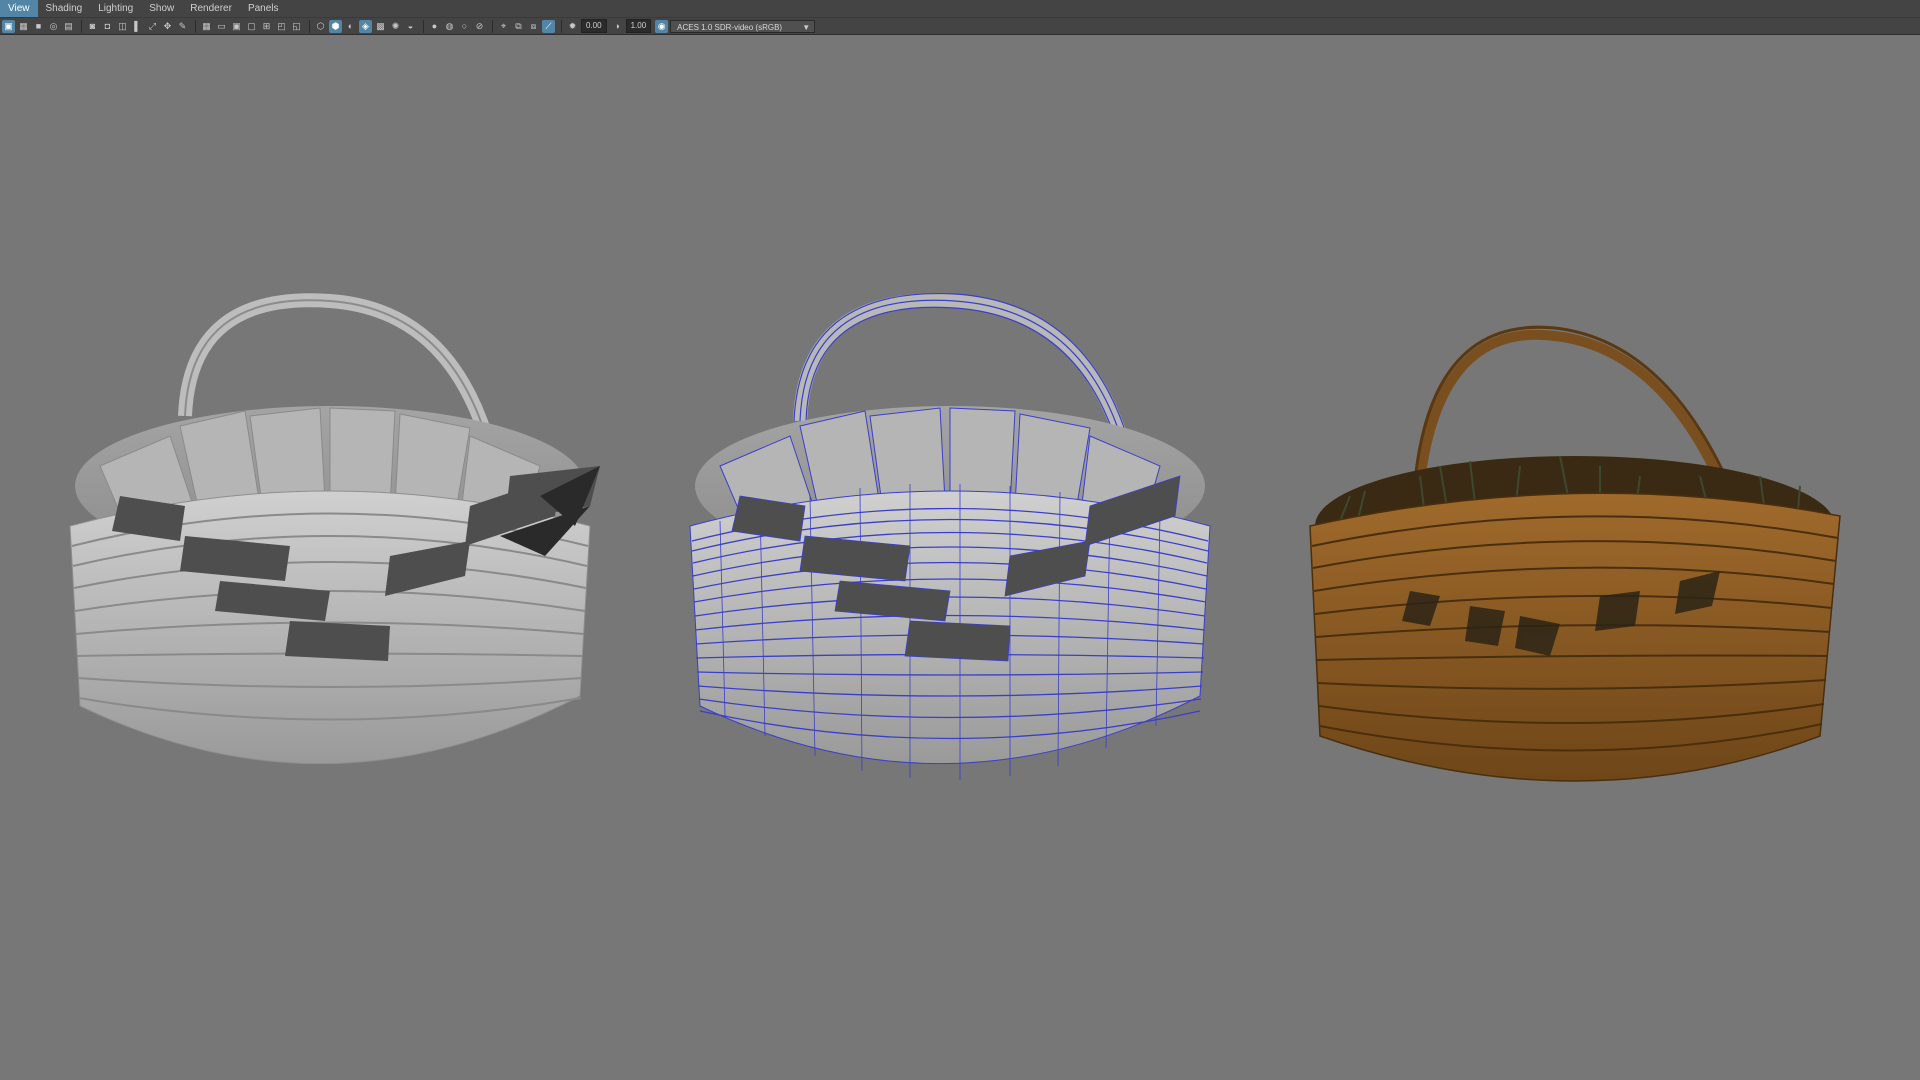 This screenshot has width=1920, height=1080. What do you see at coordinates (335, 26) in the screenshot?
I see `smooth-shade-icon: ⬢` at bounding box center [335, 26].